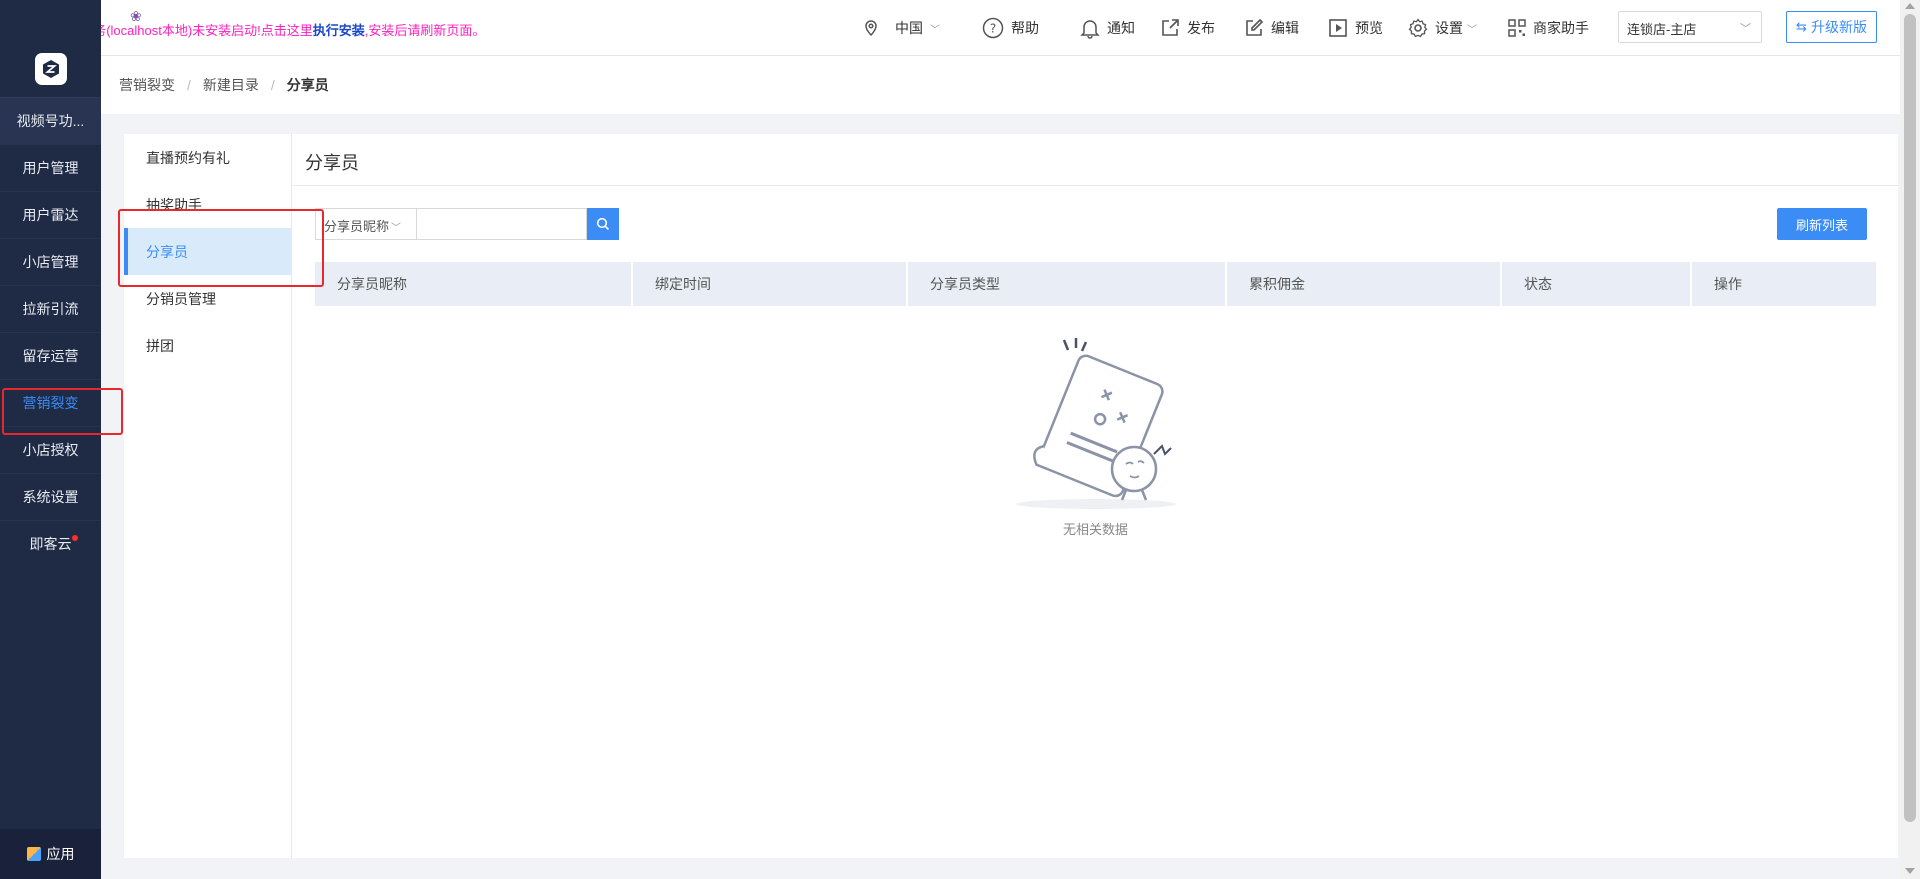 The image size is (1920, 879). What do you see at coordinates (474, 284) in the screenshot?
I see `column-header: 分享员昵称` at bounding box center [474, 284].